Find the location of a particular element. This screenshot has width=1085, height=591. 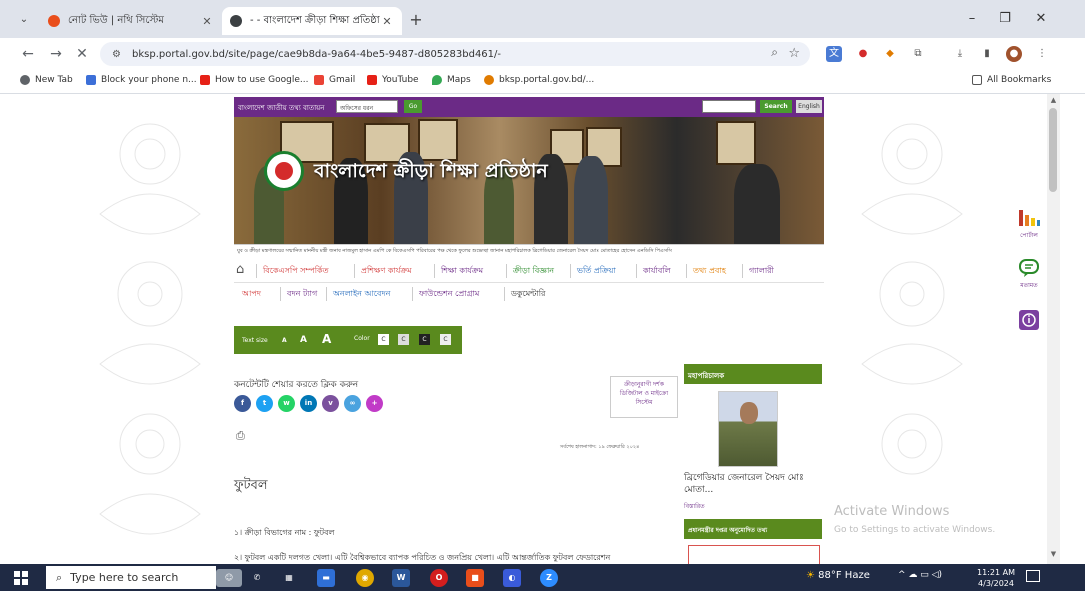

menu-item: ফাউন্ডেশন প্রোগ্রাম is located at coordinates (448, 294).